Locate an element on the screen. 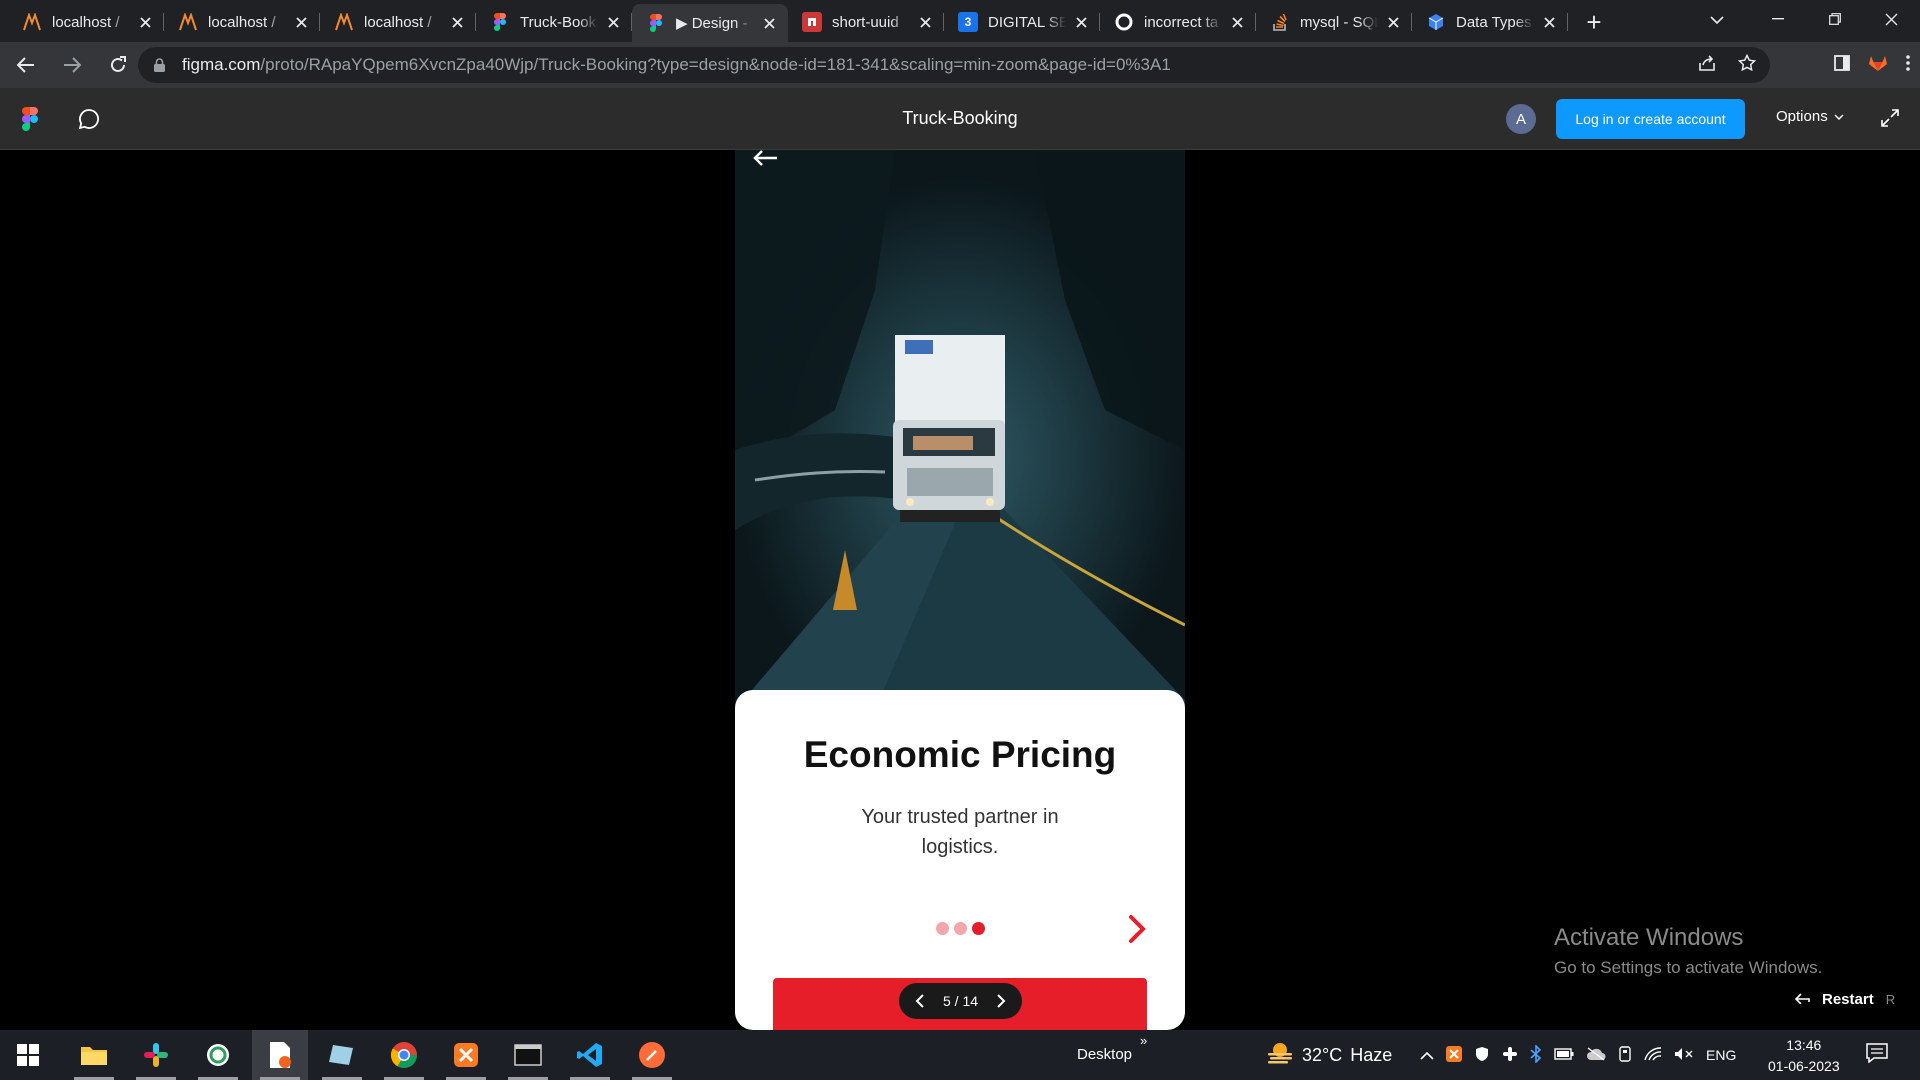  device-icon is located at coordinates (1625, 1055).